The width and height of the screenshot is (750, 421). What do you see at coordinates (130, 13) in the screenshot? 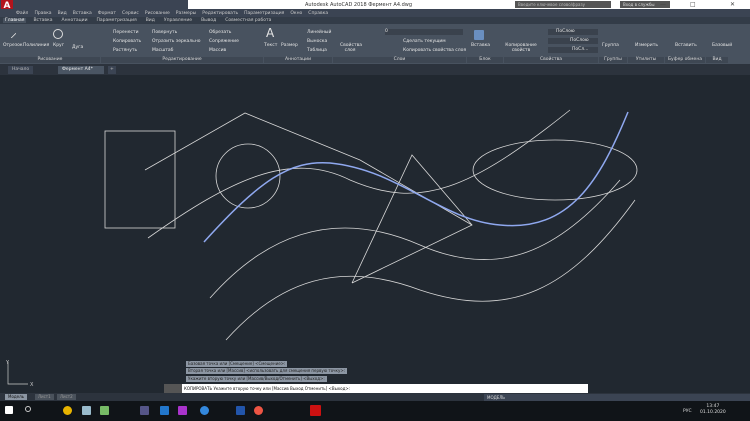
I see `menu-item: Сервис` at bounding box center [130, 13].